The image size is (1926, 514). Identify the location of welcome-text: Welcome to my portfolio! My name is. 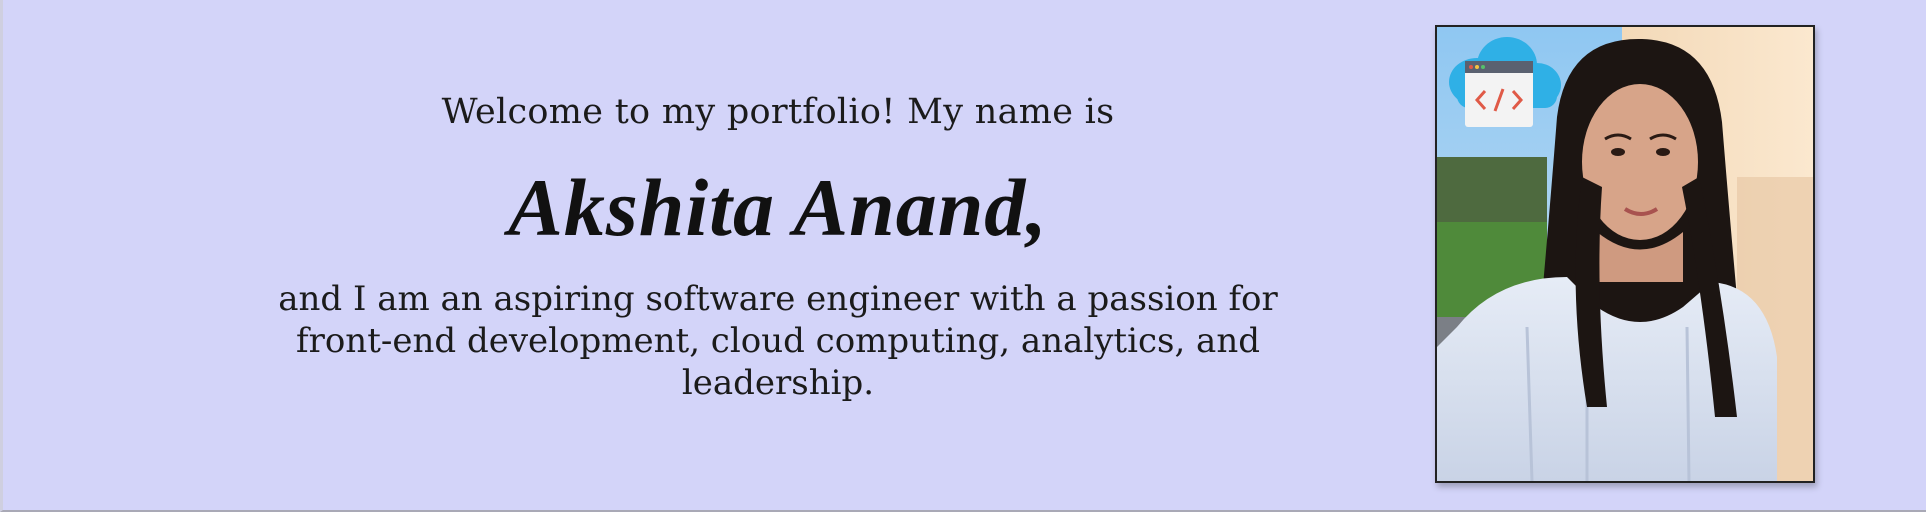
(778, 112).